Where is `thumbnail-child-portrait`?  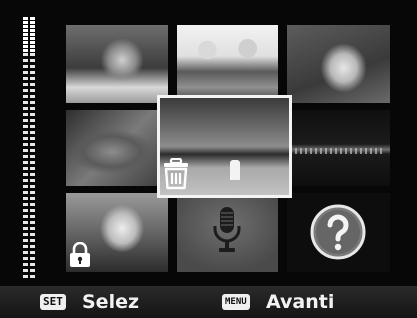 thumbnail-child-portrait is located at coordinates (338, 64).